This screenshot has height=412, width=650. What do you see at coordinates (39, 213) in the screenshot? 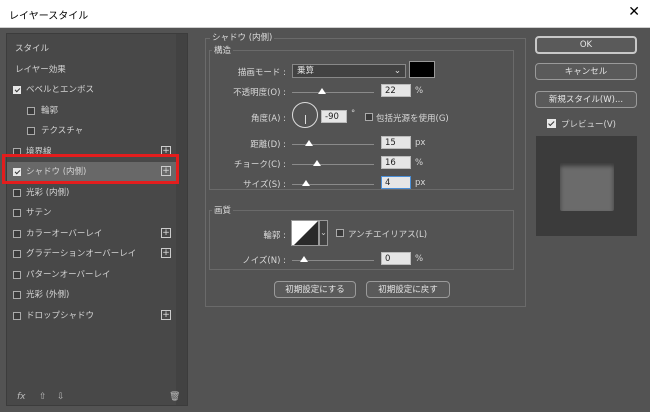
I see `style-item-label: サテン` at bounding box center [39, 213].